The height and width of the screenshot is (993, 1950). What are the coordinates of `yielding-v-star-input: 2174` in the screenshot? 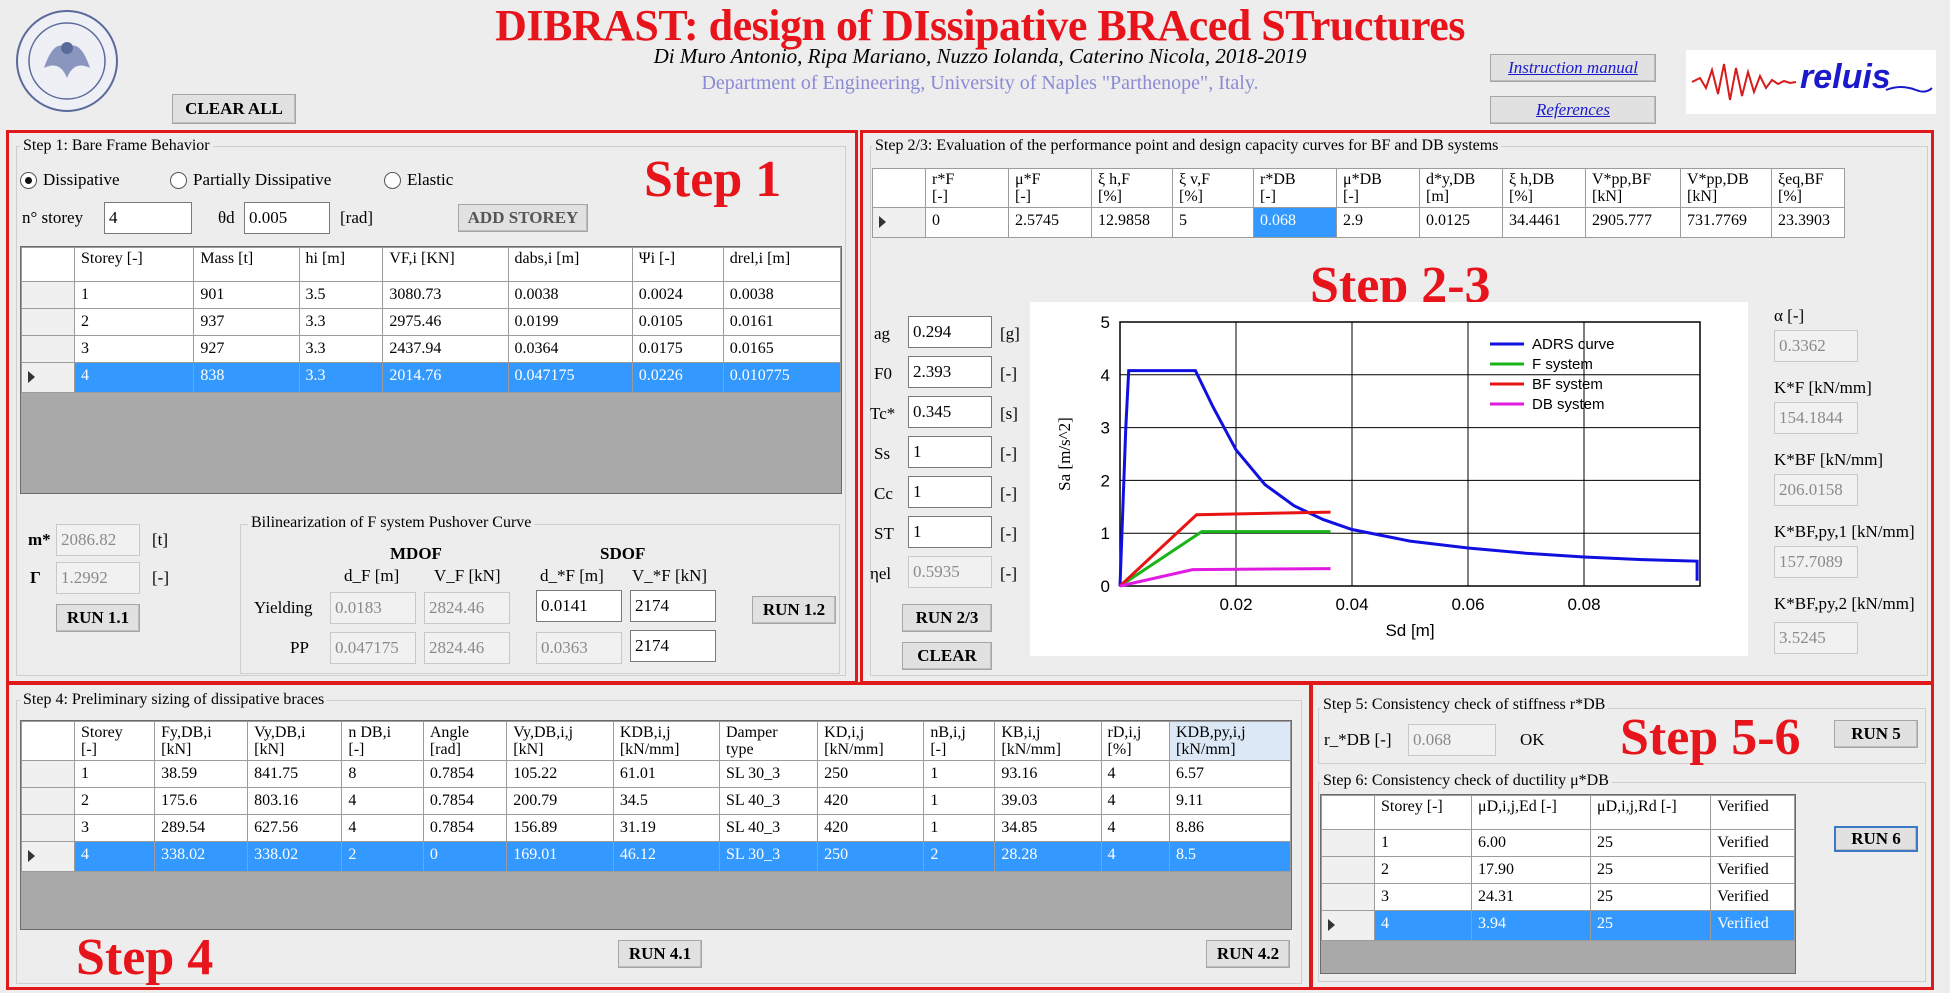 It's located at (673, 606).